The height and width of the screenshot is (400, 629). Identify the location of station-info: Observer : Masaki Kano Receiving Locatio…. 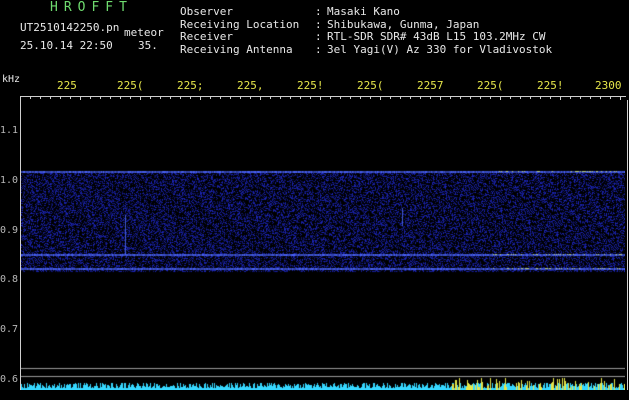
(366, 30).